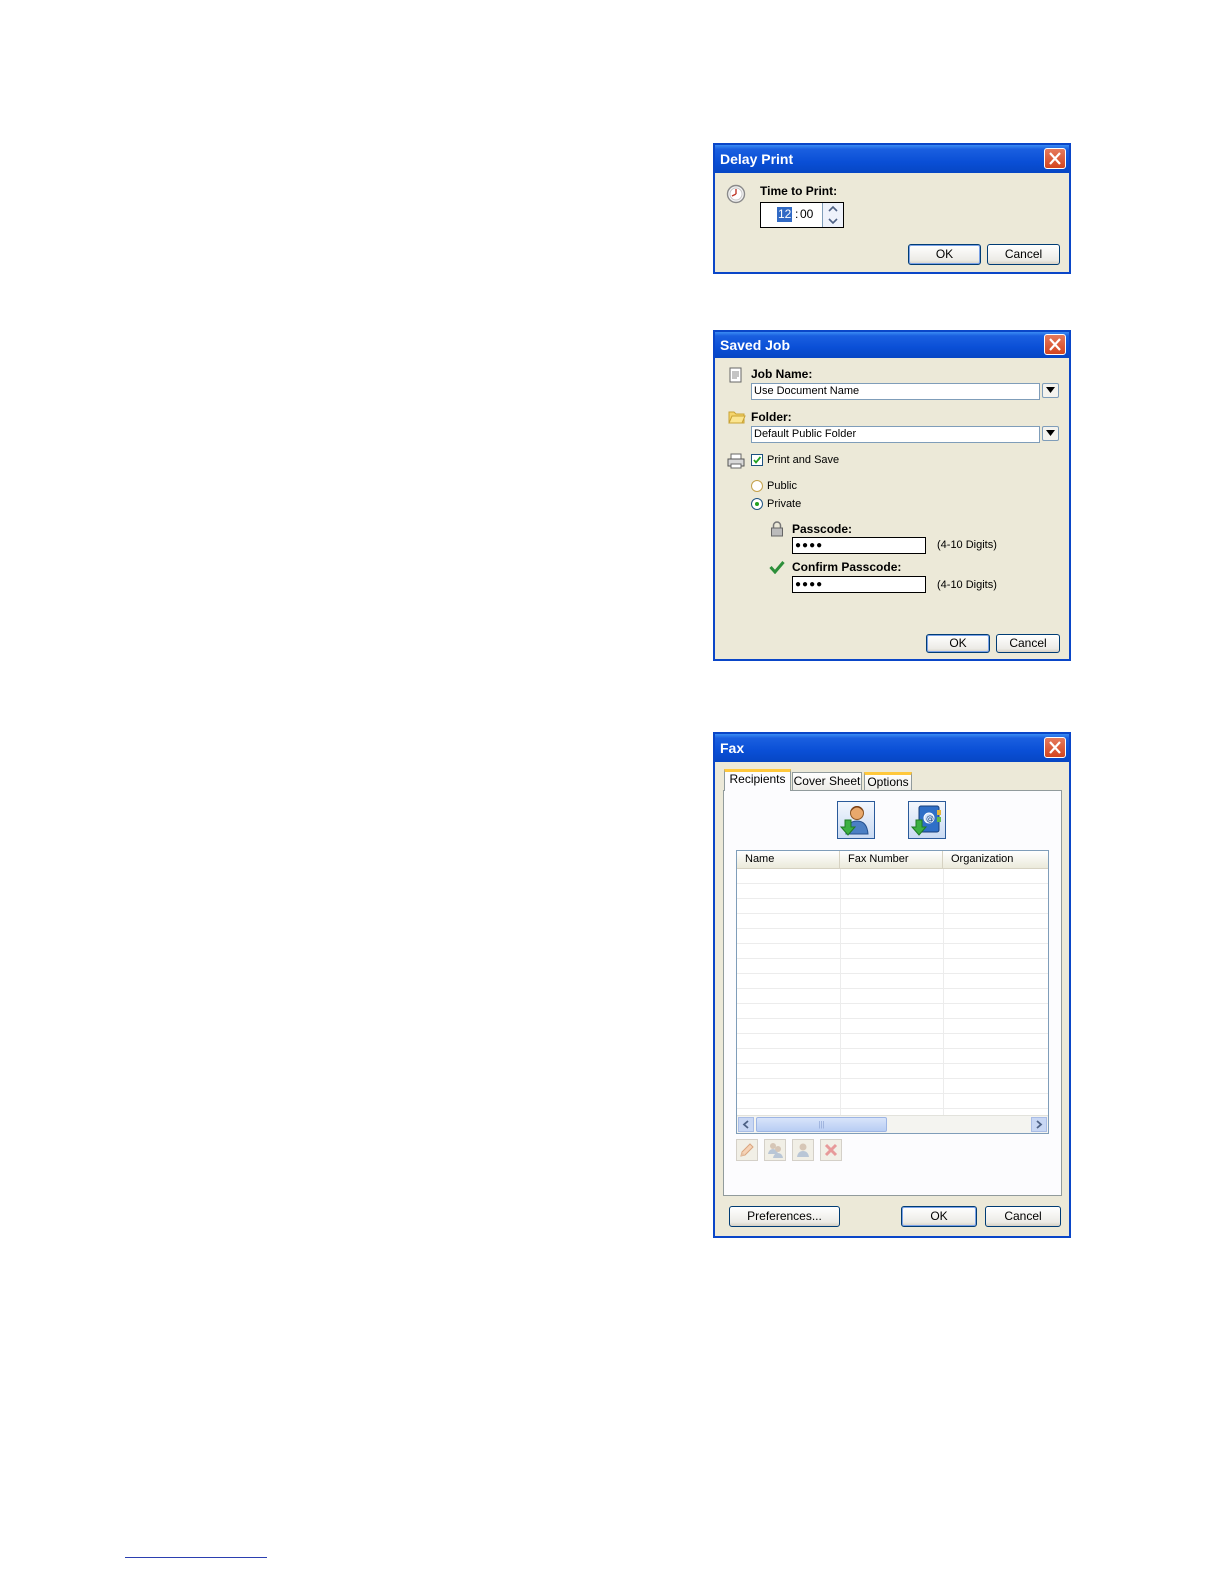  I want to click on saved-job-titlebar: Saved Job, so click(892, 345).